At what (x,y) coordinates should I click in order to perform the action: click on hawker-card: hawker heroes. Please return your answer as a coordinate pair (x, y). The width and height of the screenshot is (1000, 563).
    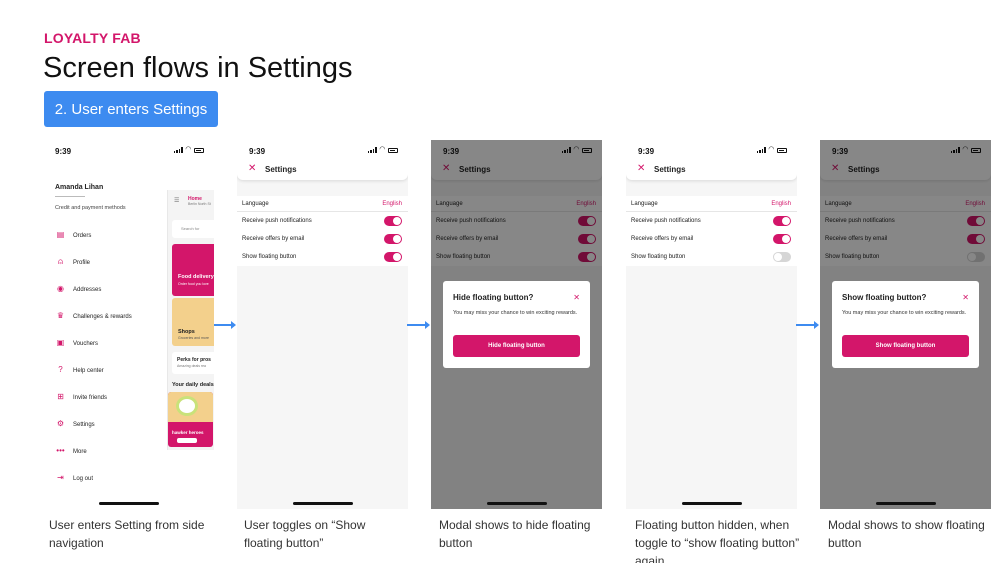
    Looking at the image, I should click on (190, 419).